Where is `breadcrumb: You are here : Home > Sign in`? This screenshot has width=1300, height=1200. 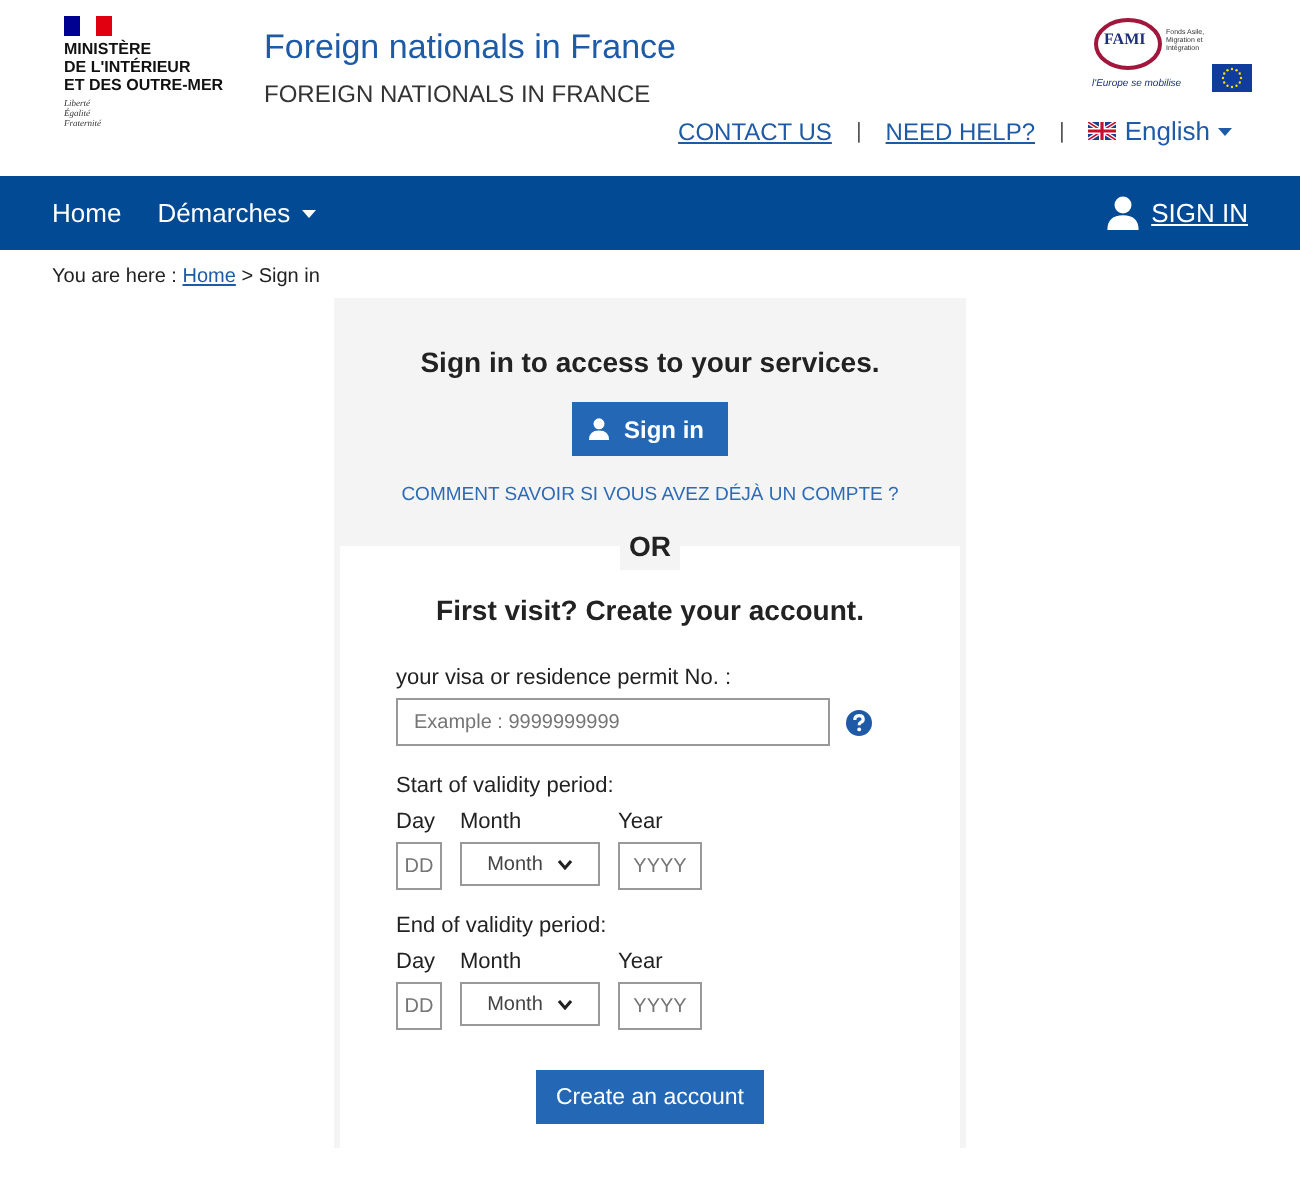
breadcrumb: You are here : Home > Sign in is located at coordinates (186, 278).